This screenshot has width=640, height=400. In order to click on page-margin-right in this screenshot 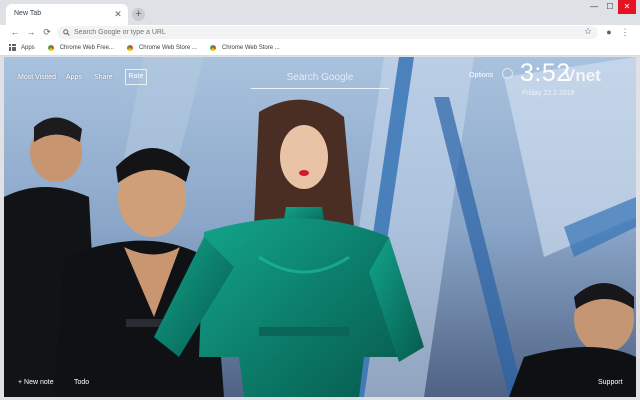, I will do `click(638, 228)`.